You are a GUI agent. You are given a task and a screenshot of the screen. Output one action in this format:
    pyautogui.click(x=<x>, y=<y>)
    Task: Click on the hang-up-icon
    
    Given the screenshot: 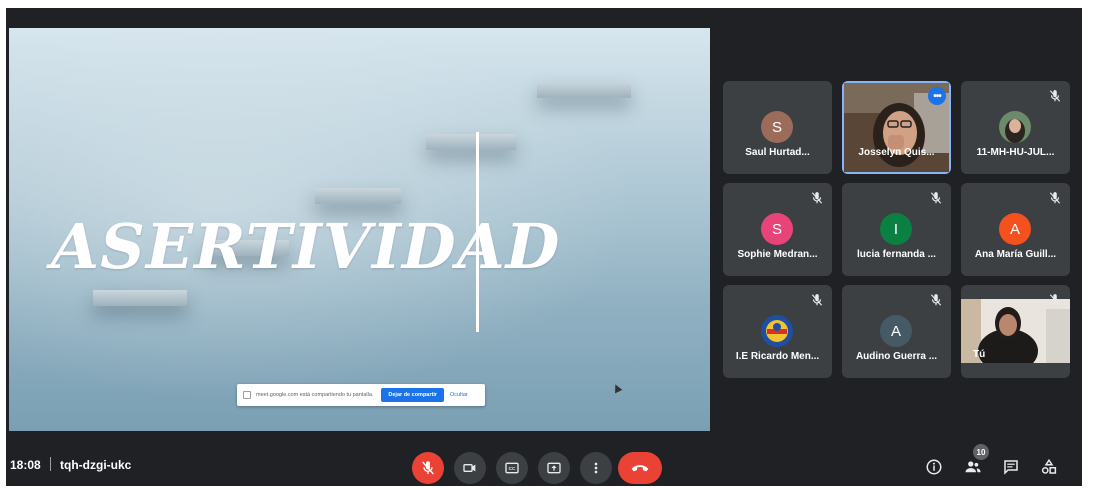 What is the action you would take?
    pyautogui.click(x=640, y=468)
    